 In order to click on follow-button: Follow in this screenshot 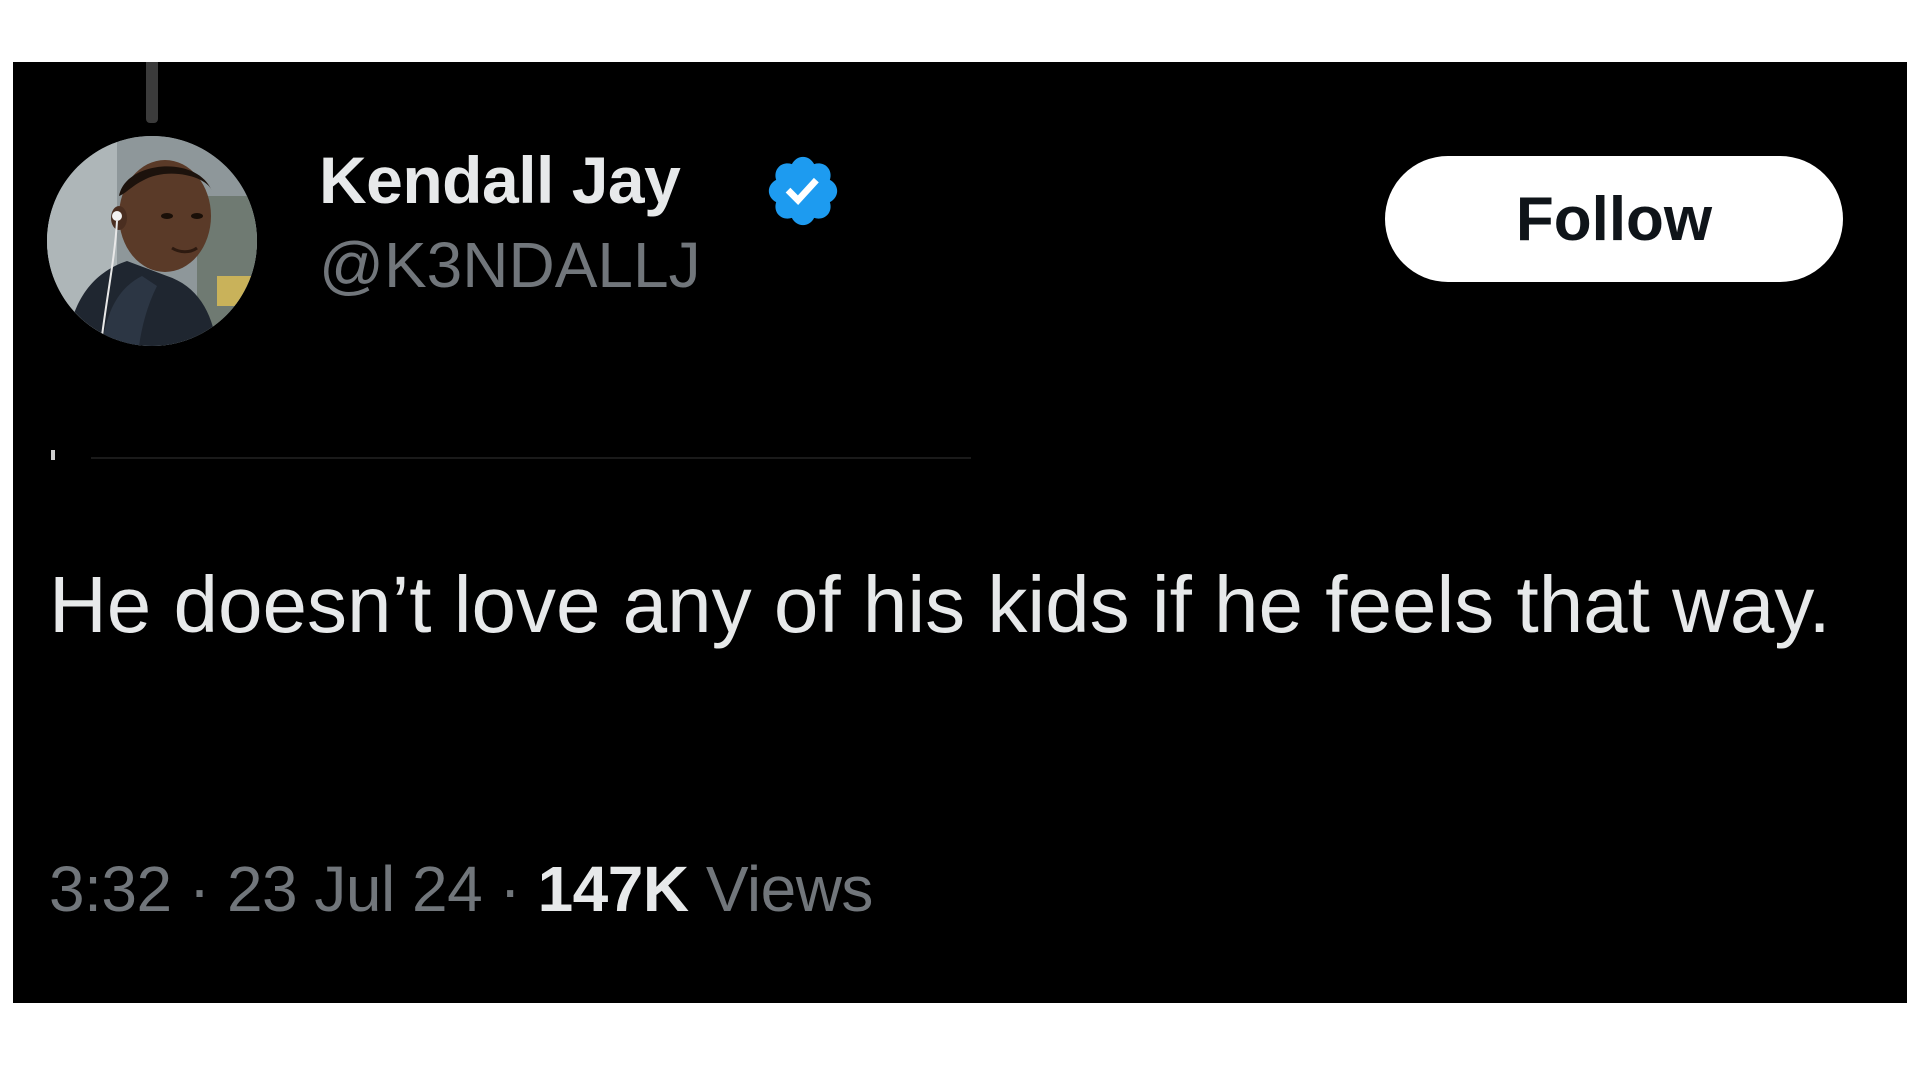, I will do `click(1614, 219)`.